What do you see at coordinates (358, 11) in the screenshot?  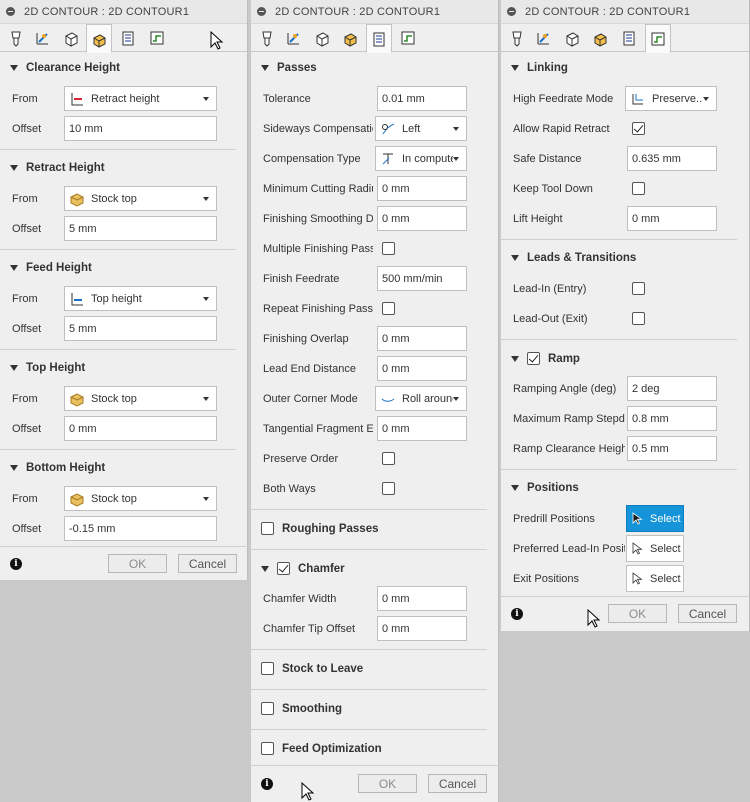 I see `panel-title: 2D CONTOUR : 2D CONTOUR1` at bounding box center [358, 11].